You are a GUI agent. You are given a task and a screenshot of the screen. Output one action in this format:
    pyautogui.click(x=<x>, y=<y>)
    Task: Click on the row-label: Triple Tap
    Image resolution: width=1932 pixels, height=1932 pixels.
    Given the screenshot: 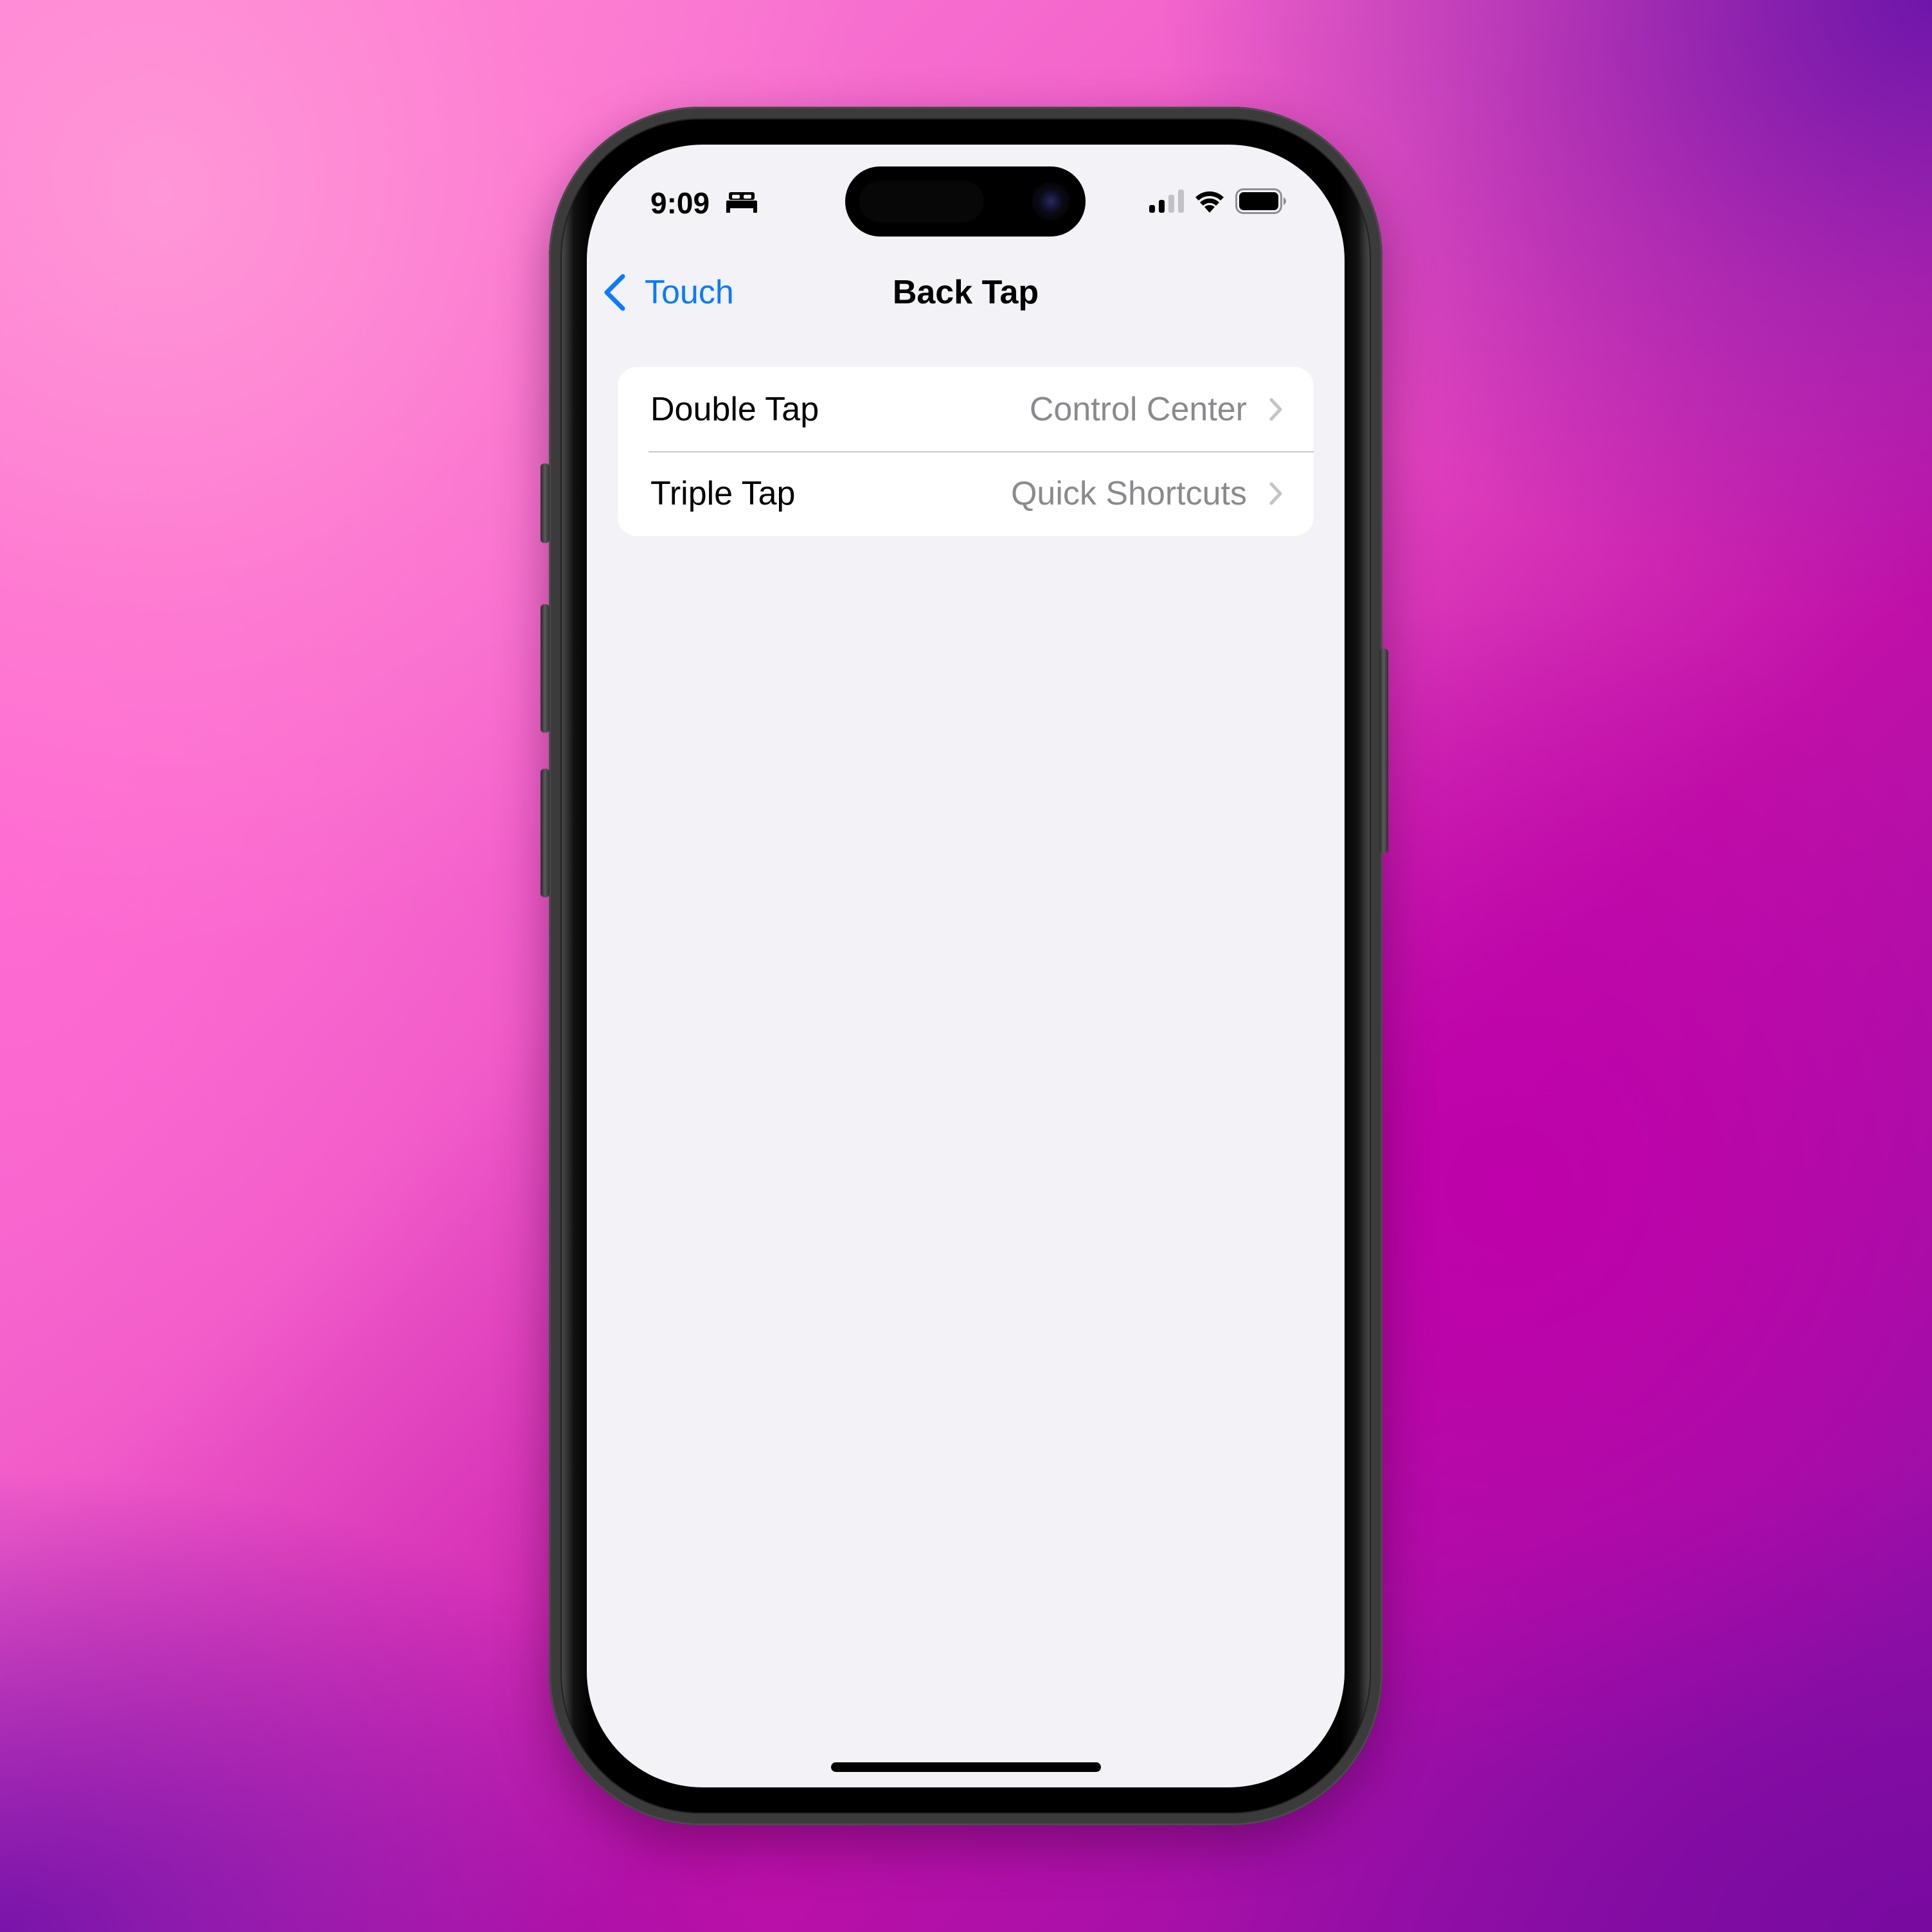 What is the action you would take?
    pyautogui.click(x=723, y=493)
    